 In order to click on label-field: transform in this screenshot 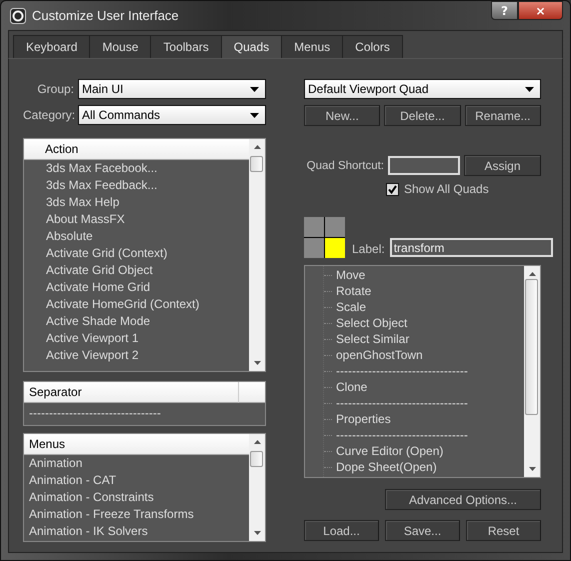, I will do `click(471, 247)`.